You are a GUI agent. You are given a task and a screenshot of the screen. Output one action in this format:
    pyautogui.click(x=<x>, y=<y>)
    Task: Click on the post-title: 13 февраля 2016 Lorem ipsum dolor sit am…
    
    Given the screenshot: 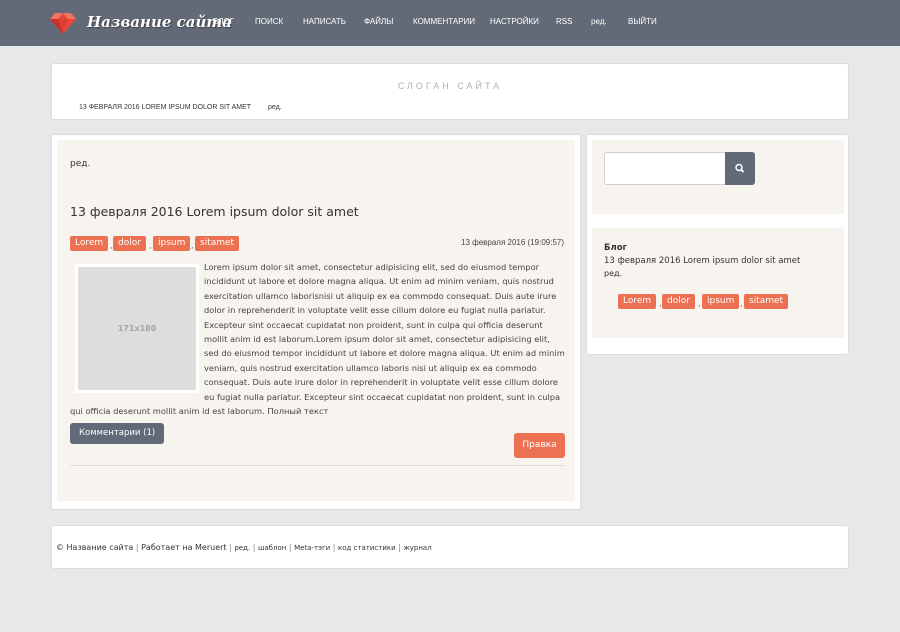 What is the action you would take?
    pyautogui.click(x=214, y=211)
    